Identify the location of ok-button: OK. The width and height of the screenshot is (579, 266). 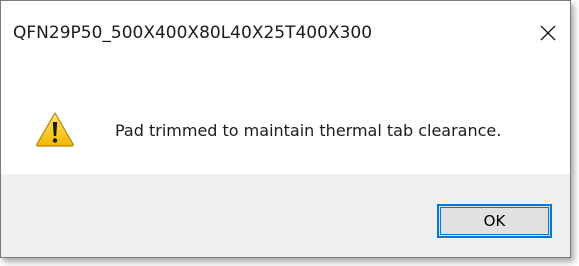
(494, 221).